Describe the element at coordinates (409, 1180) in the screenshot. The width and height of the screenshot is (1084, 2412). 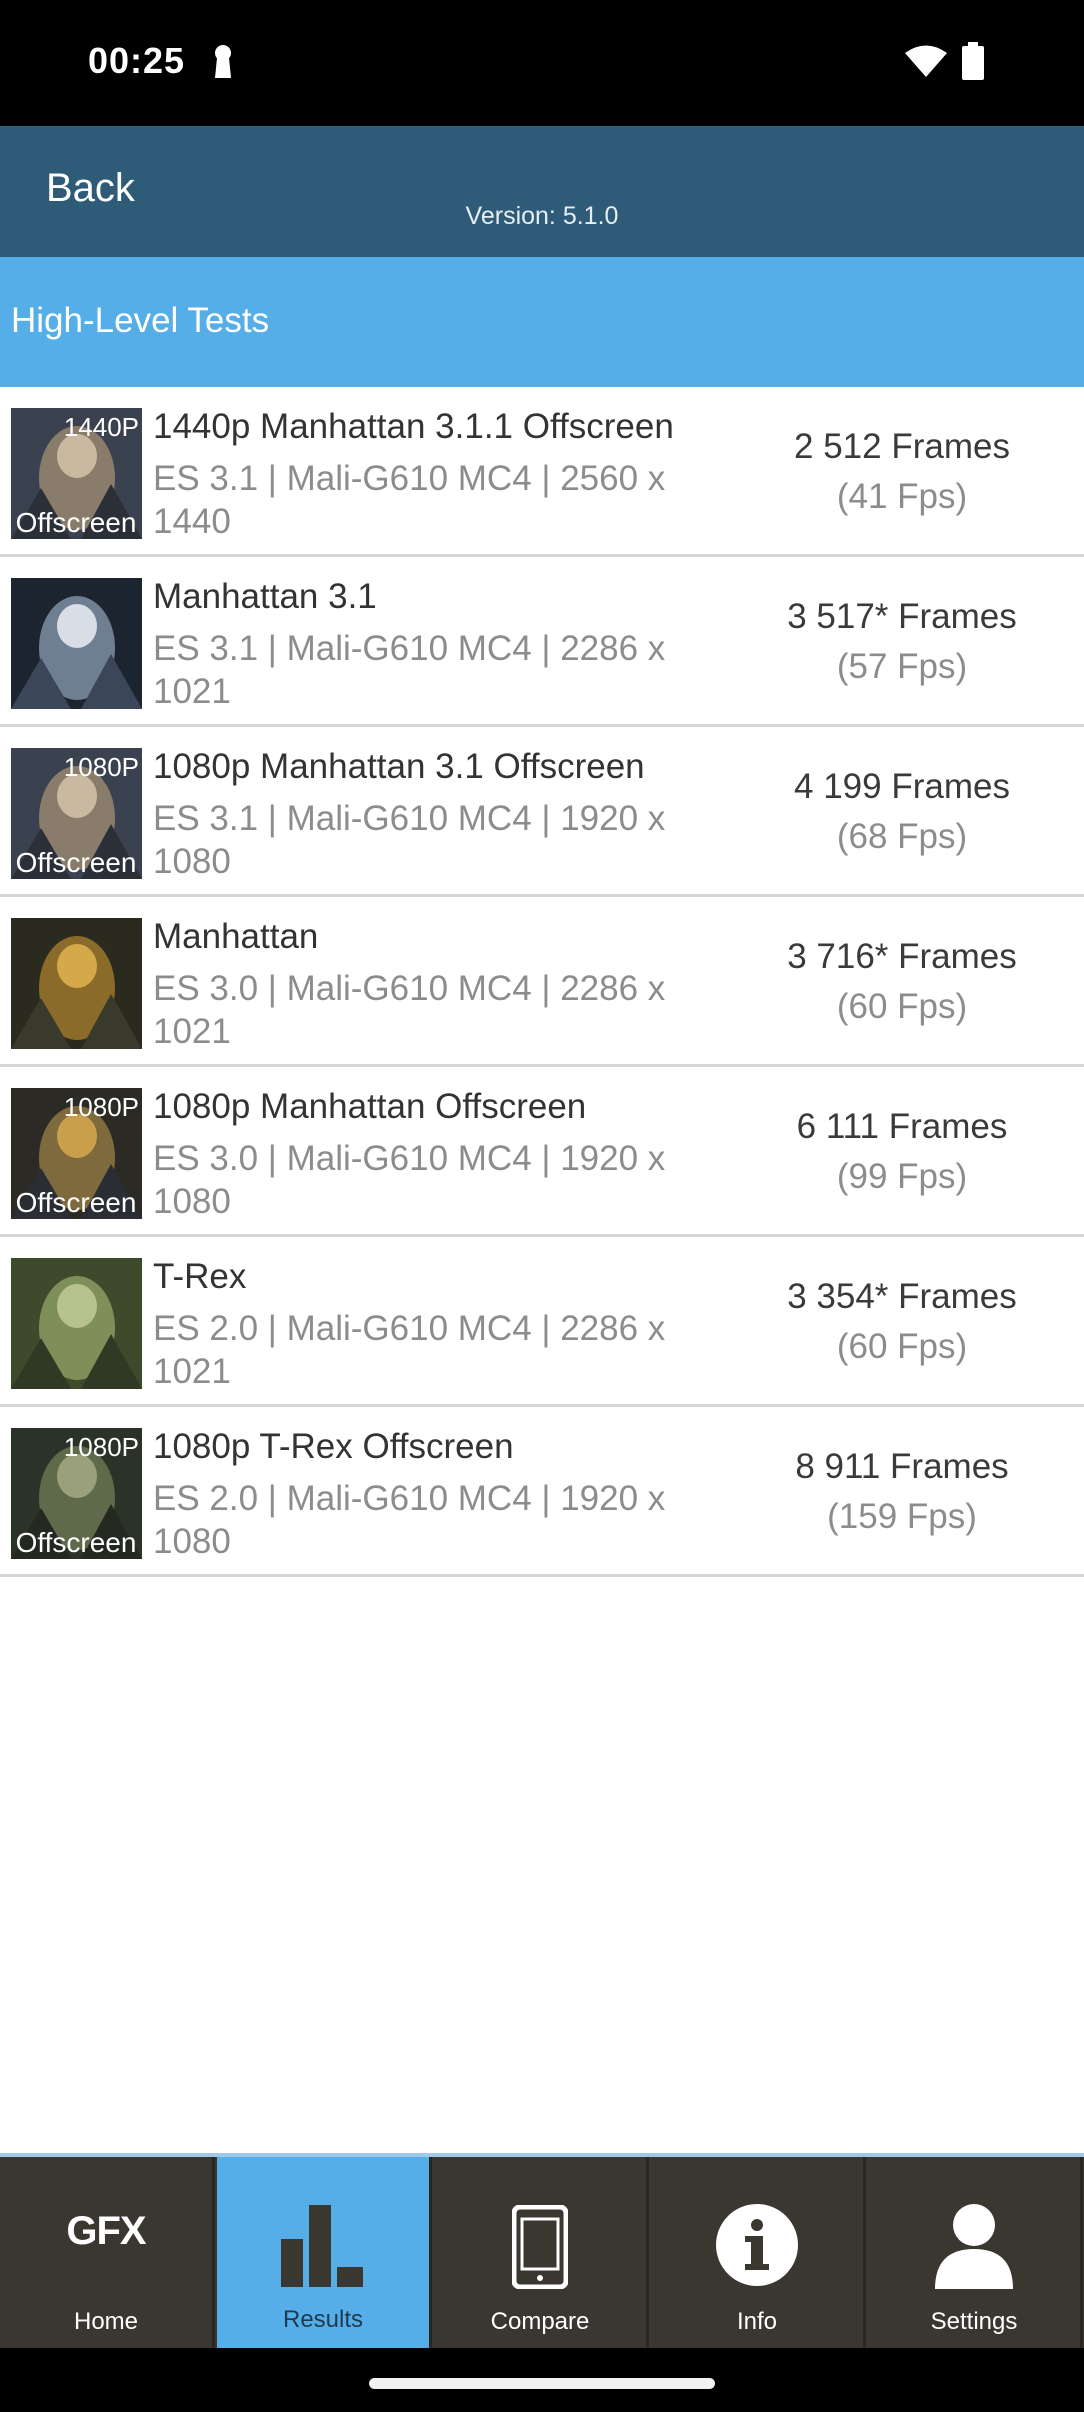
I see `test-details: ES 3.0 | Mali-G610 MC4 | 1920 x 1080` at that location.